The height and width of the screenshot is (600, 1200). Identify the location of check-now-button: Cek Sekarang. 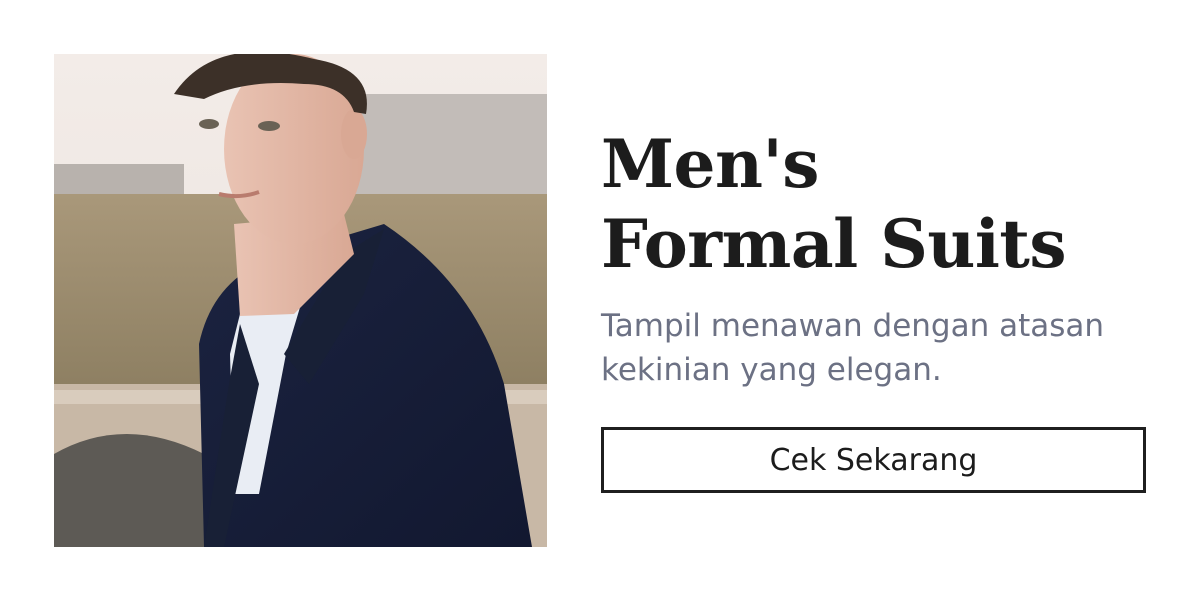
(873, 460).